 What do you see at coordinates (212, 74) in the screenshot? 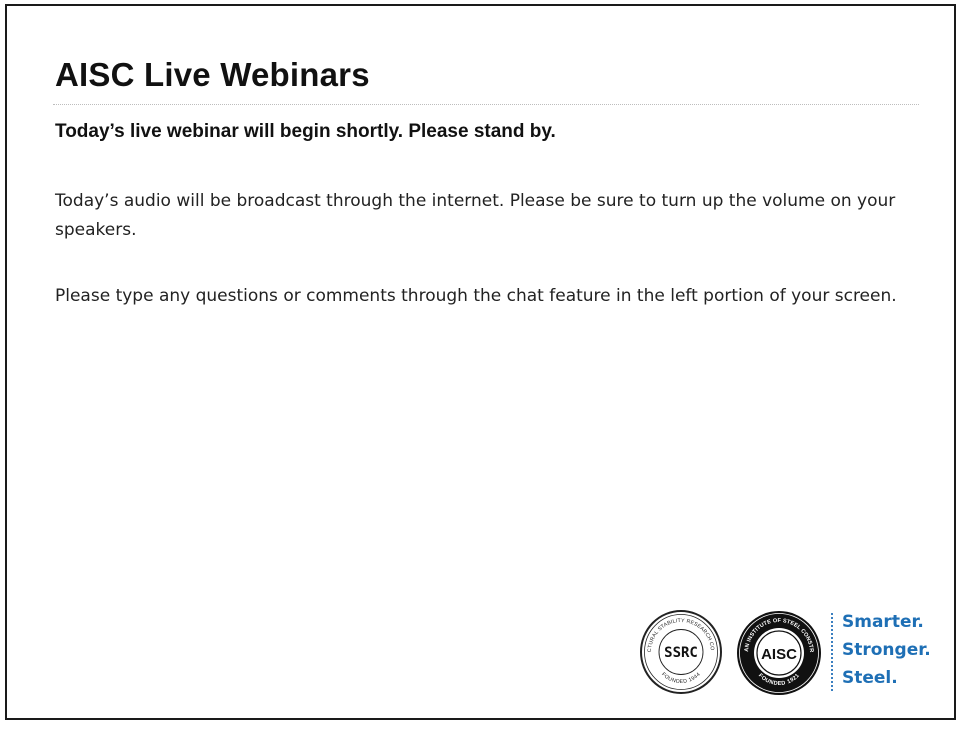
I see `slide-title: AISC Live Webinars` at bounding box center [212, 74].